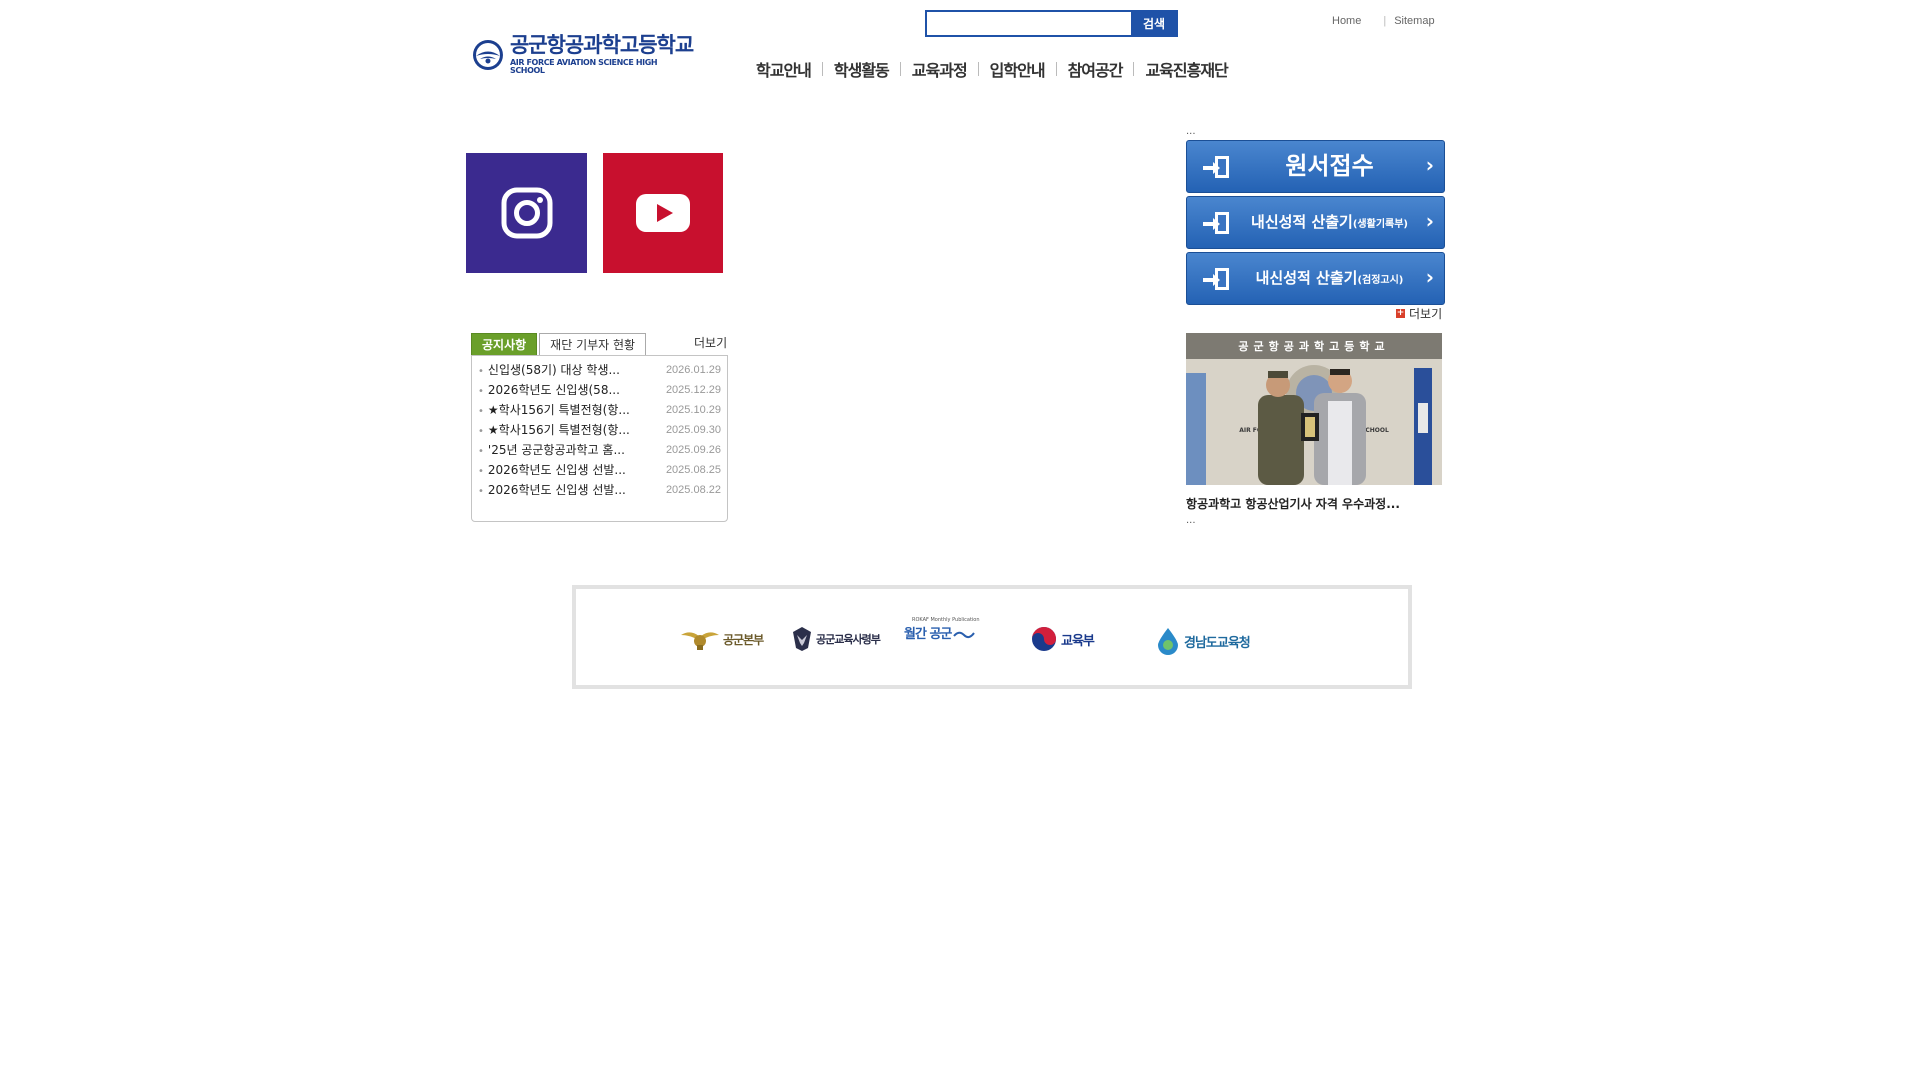  Describe the element at coordinates (693, 470) in the screenshot. I see `notice-date: 2025.08.25` at that location.